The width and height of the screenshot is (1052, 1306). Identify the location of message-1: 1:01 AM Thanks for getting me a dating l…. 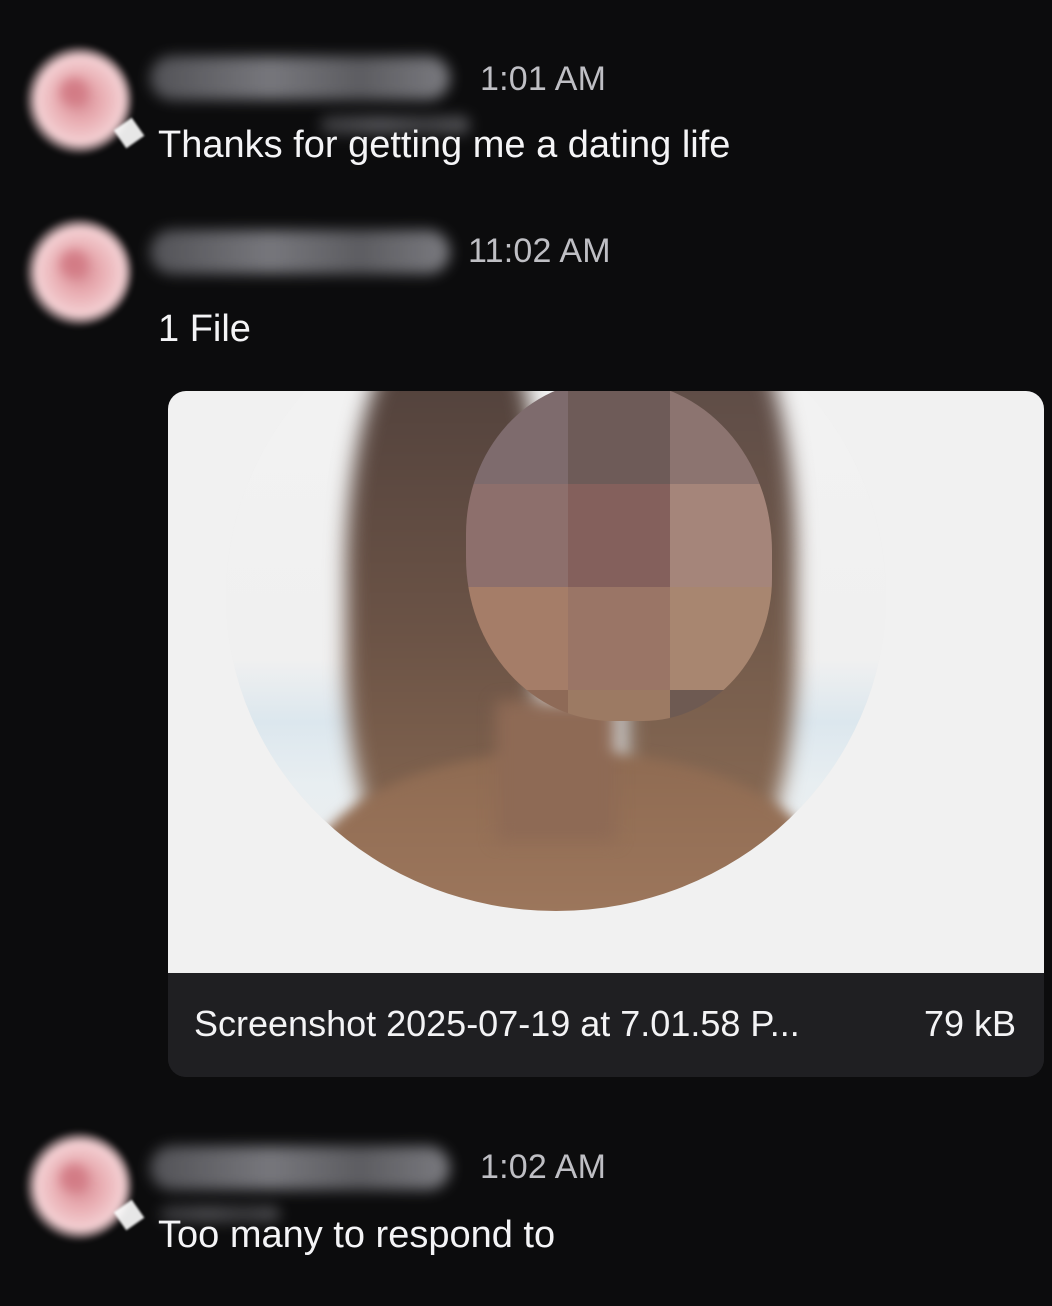
(526, 95).